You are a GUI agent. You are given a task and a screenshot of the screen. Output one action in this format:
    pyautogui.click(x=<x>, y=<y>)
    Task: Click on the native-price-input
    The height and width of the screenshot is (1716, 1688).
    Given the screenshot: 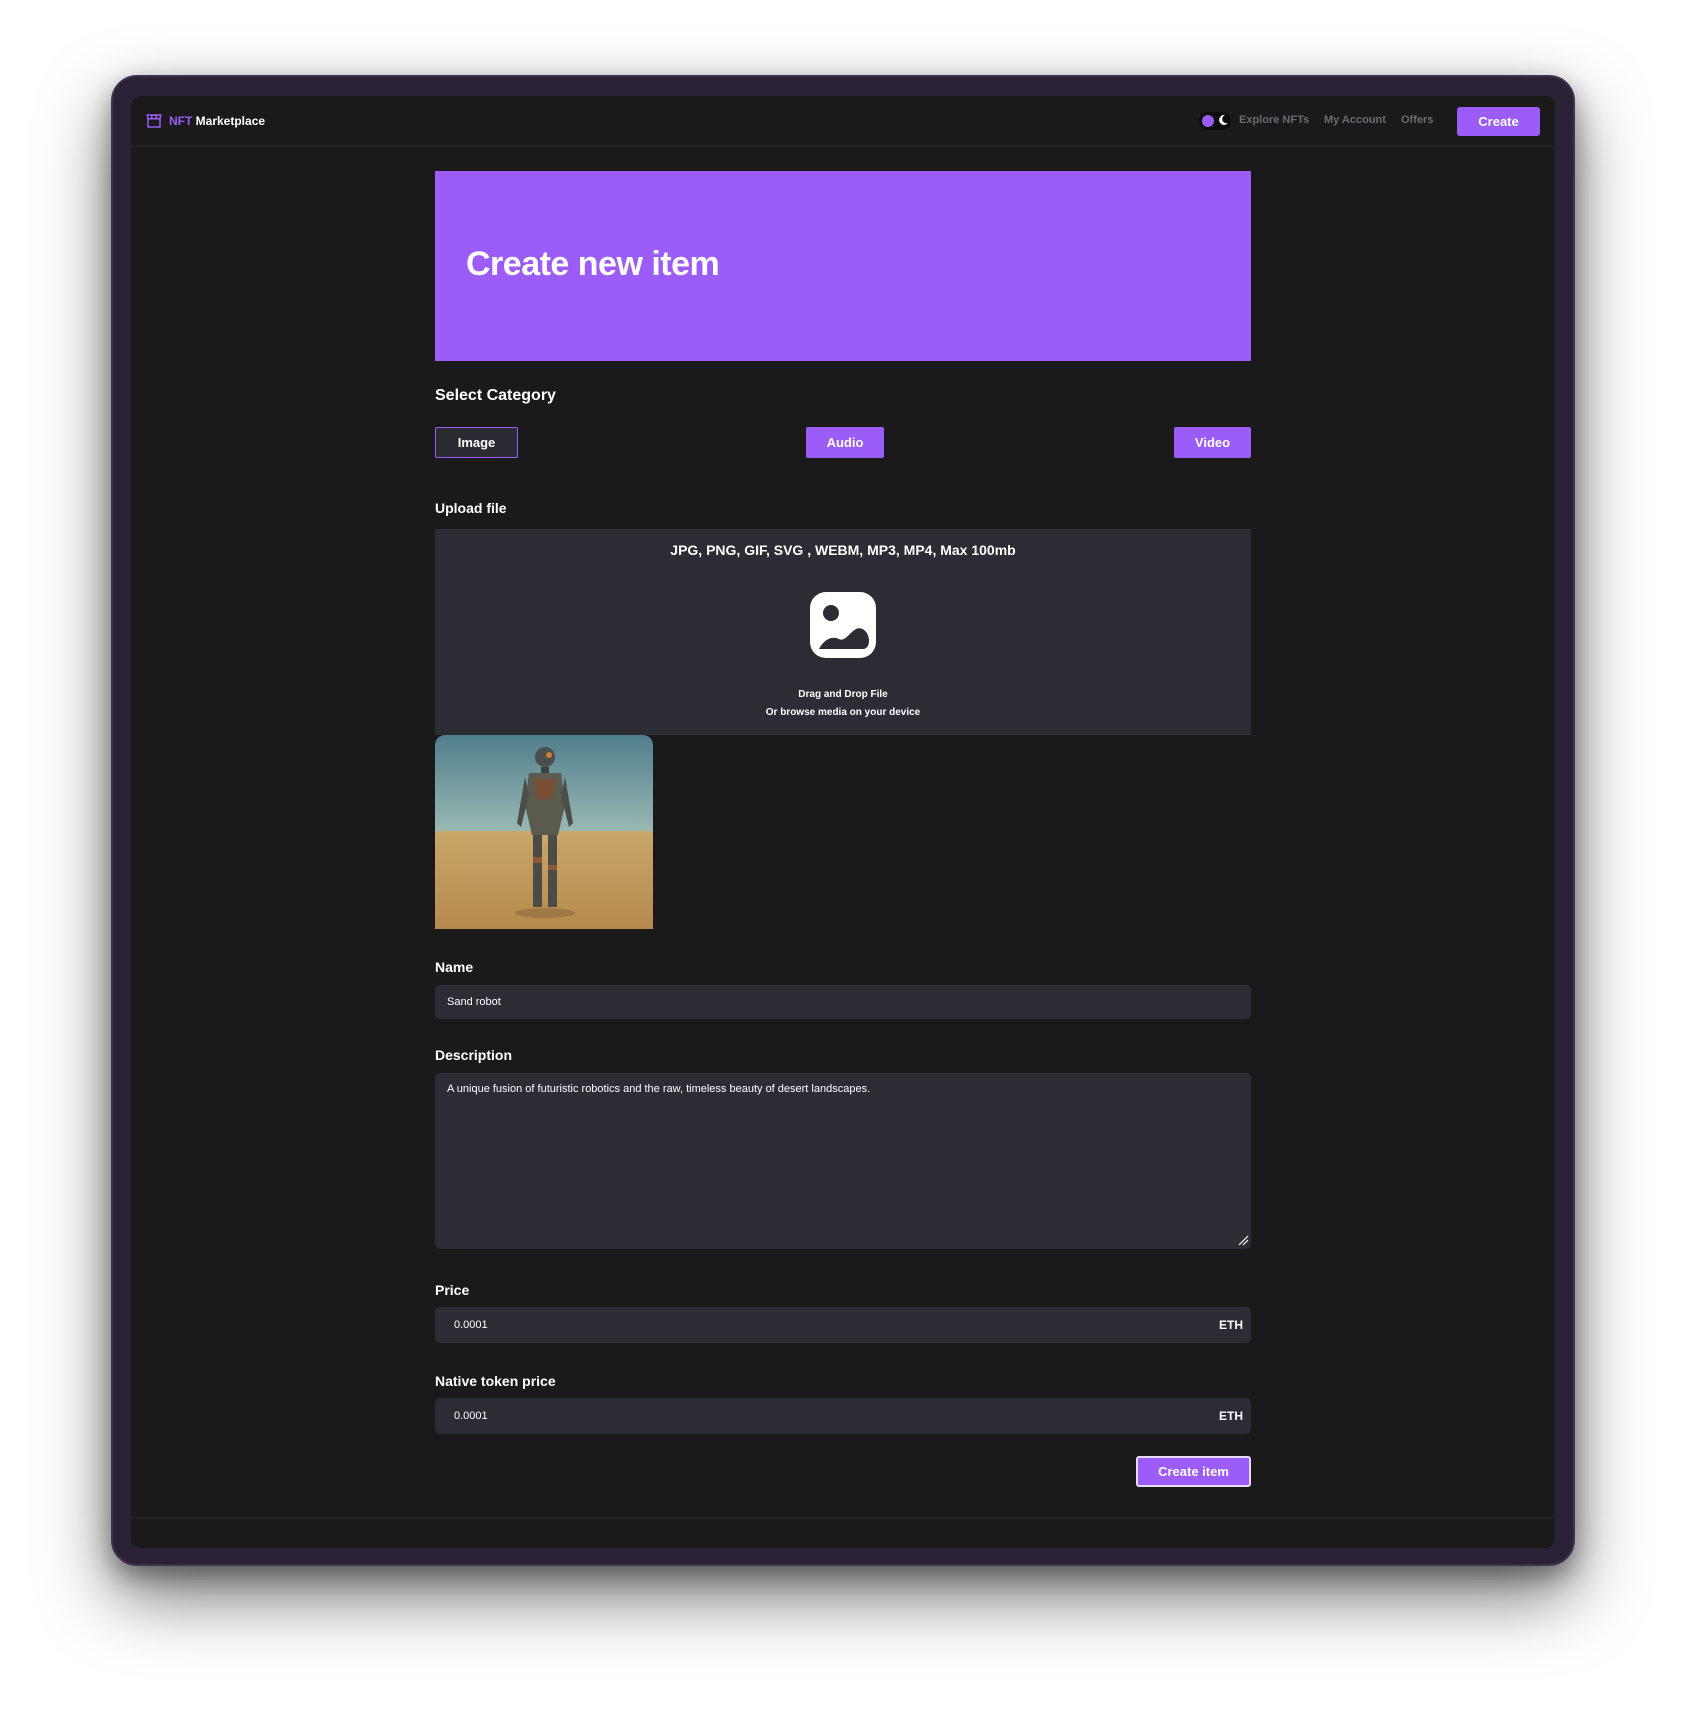 What is the action you would take?
    pyautogui.click(x=804, y=1416)
    